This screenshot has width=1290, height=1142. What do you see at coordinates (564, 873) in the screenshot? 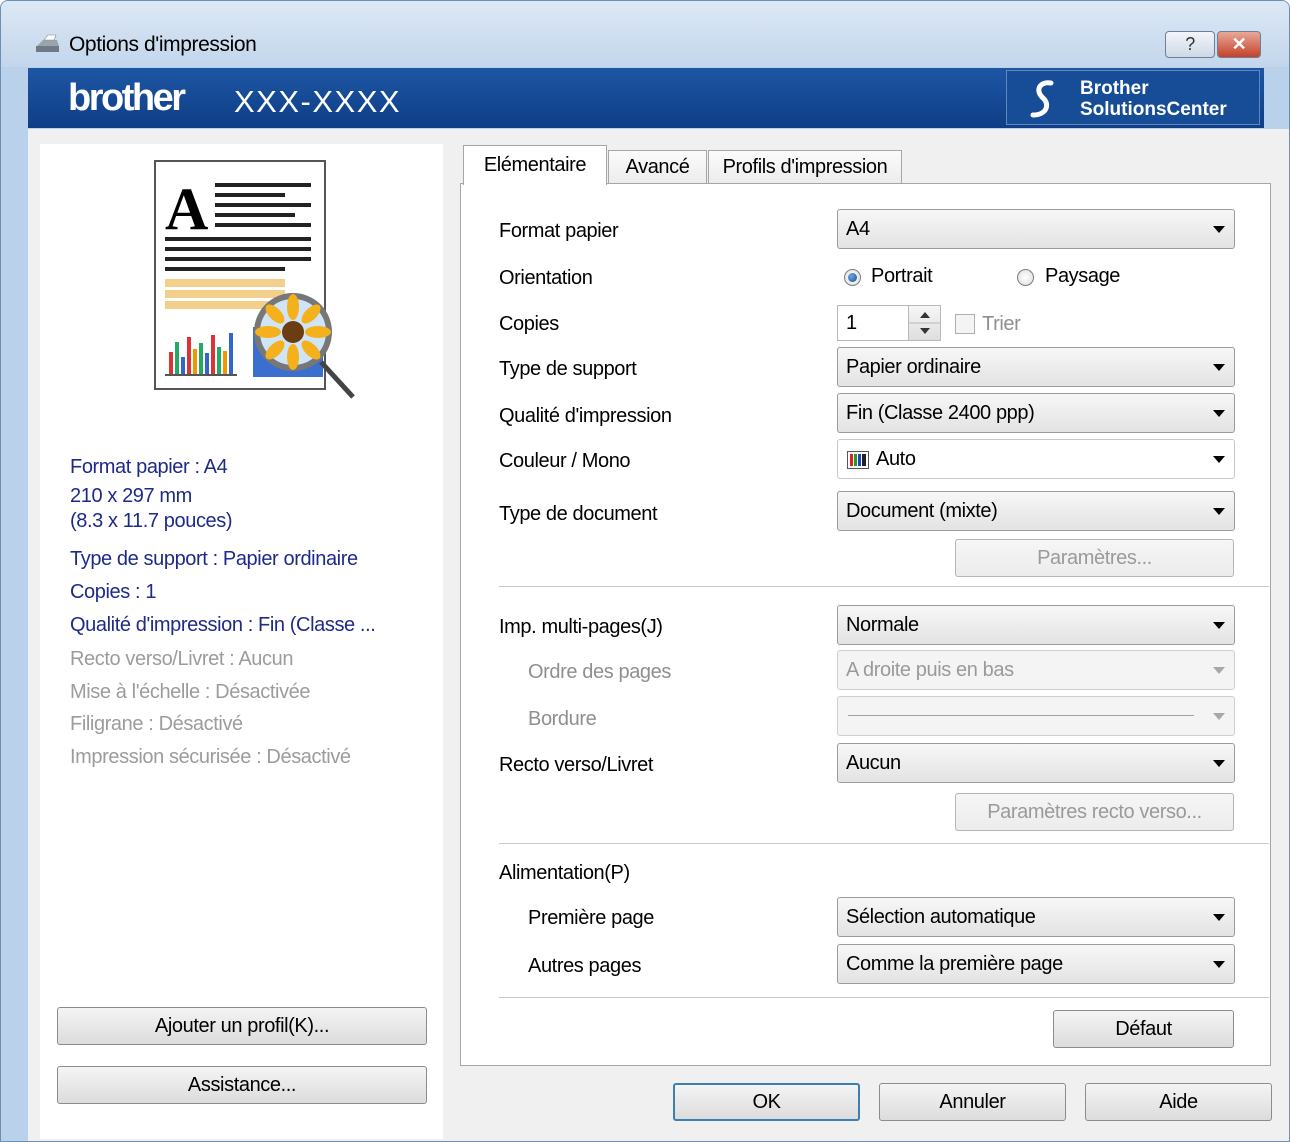
I see `paper-source-label: Alimentation(P)` at bounding box center [564, 873].